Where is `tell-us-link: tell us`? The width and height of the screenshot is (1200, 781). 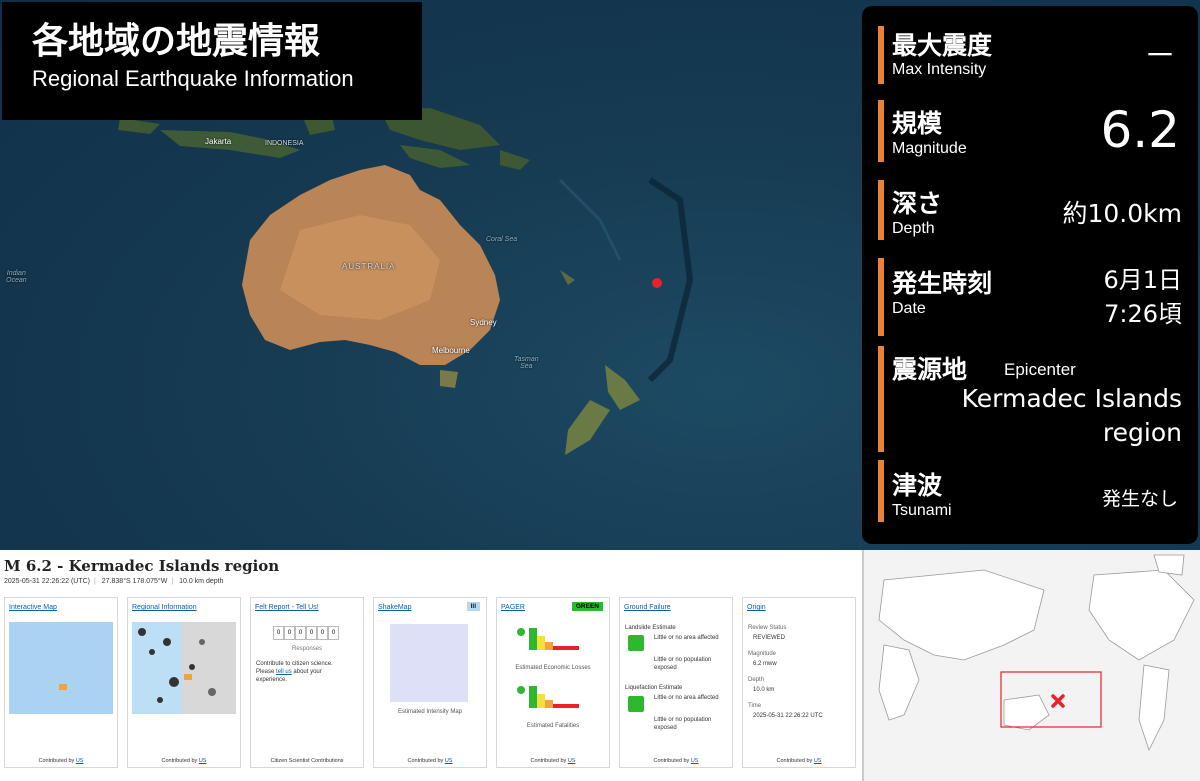 tell-us-link: tell us is located at coordinates (284, 672).